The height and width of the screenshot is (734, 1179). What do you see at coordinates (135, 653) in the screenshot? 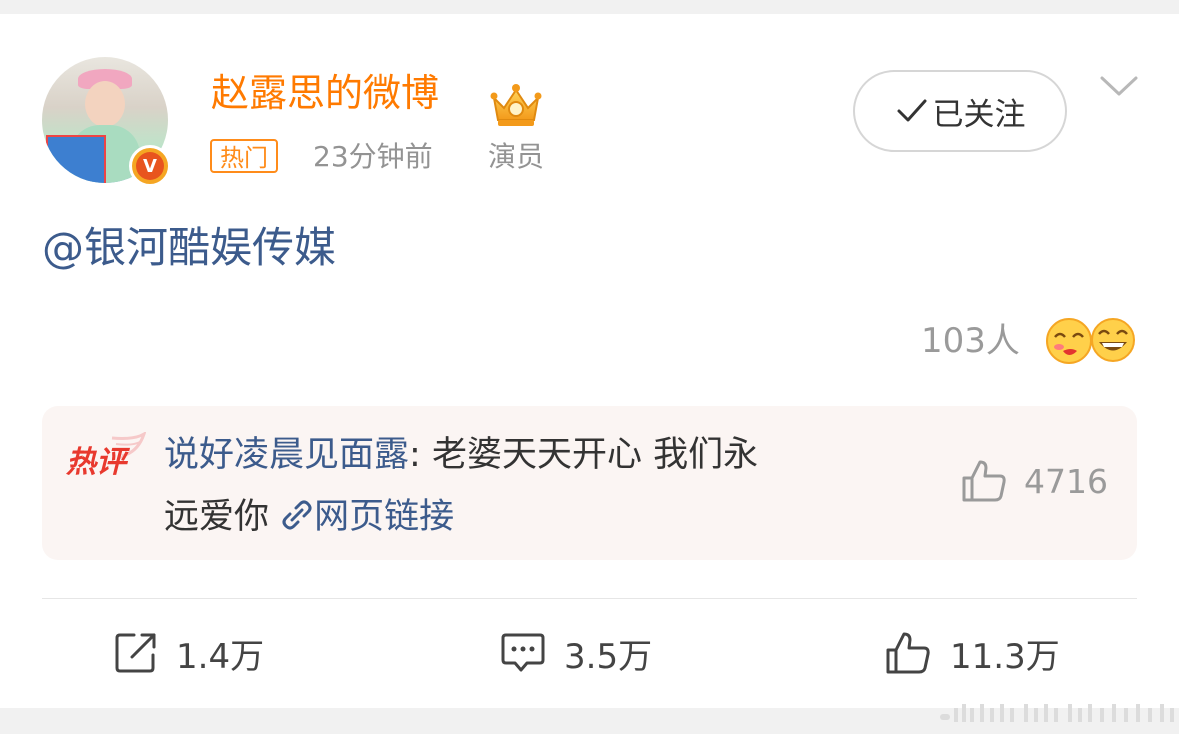
I see `repost-icon` at bounding box center [135, 653].